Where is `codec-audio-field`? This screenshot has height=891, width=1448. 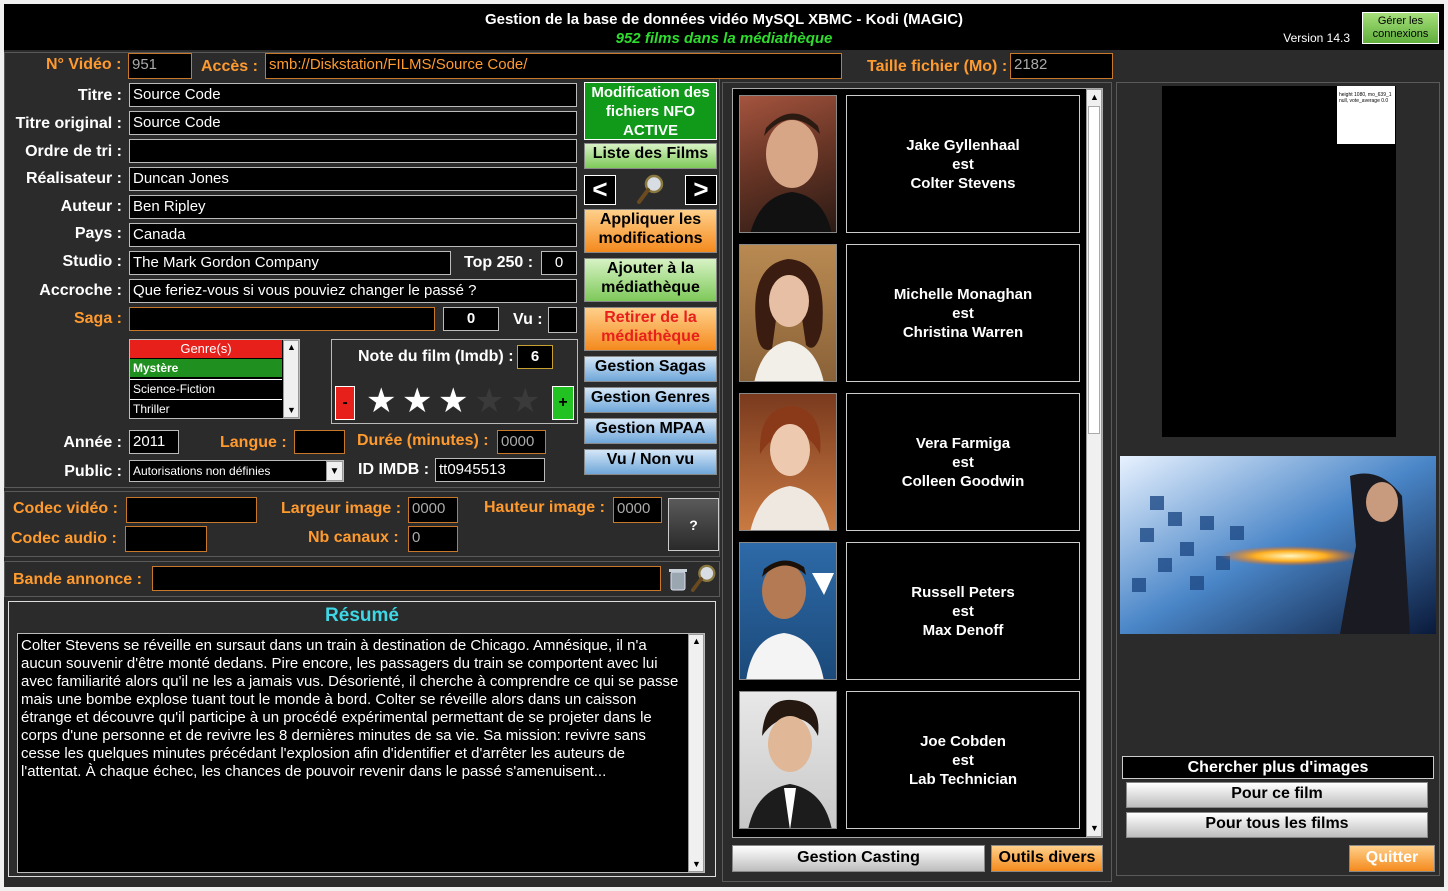 codec-audio-field is located at coordinates (166, 539).